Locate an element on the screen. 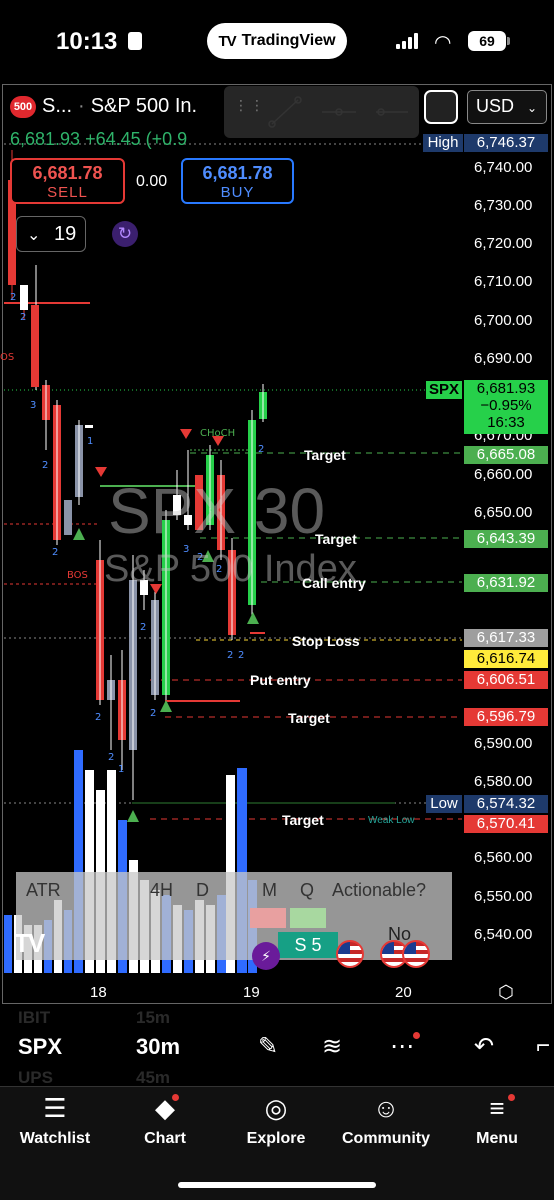 The height and width of the screenshot is (1200, 554). spx-change: −0.95% is located at coordinates (506, 405).